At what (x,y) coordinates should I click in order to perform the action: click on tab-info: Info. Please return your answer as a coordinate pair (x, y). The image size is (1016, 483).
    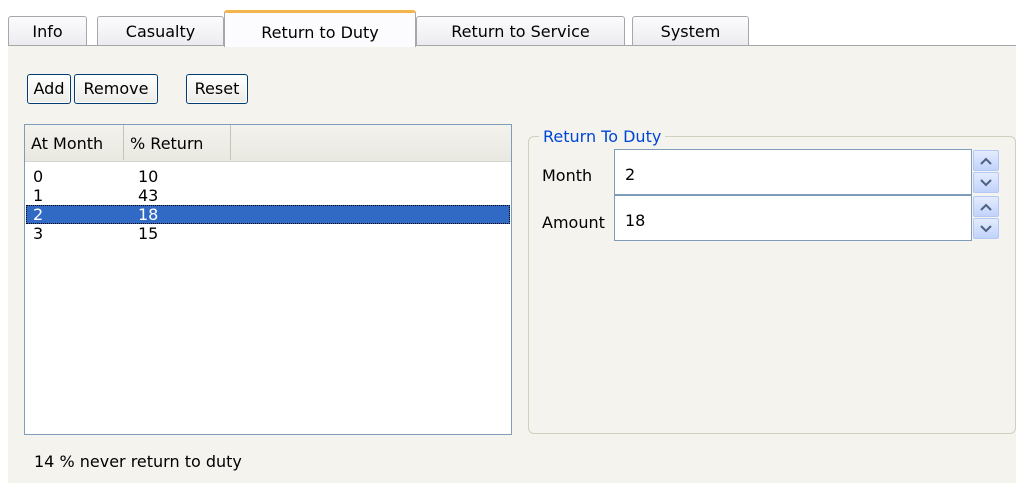
    Looking at the image, I should click on (47, 30).